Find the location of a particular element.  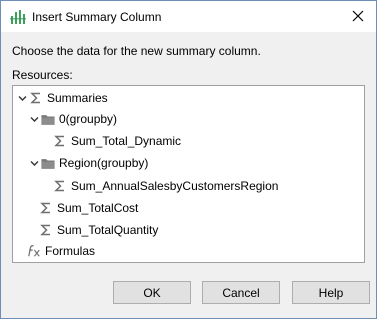

tree-node-label: Summaries is located at coordinates (77, 98).